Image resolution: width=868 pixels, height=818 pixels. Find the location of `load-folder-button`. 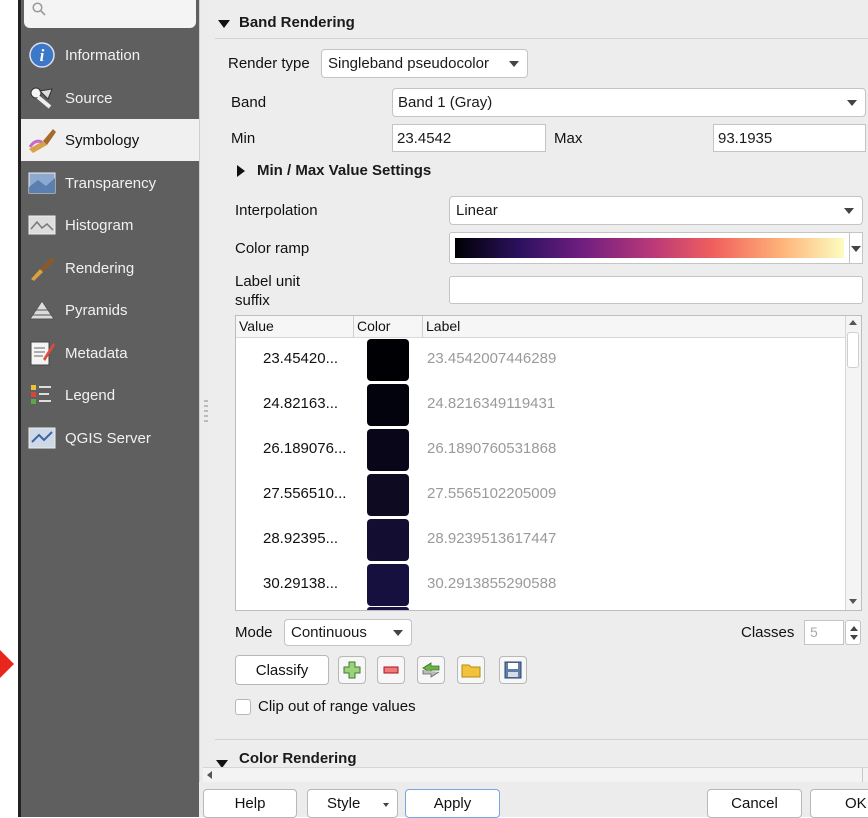

load-folder-button is located at coordinates (471, 670).